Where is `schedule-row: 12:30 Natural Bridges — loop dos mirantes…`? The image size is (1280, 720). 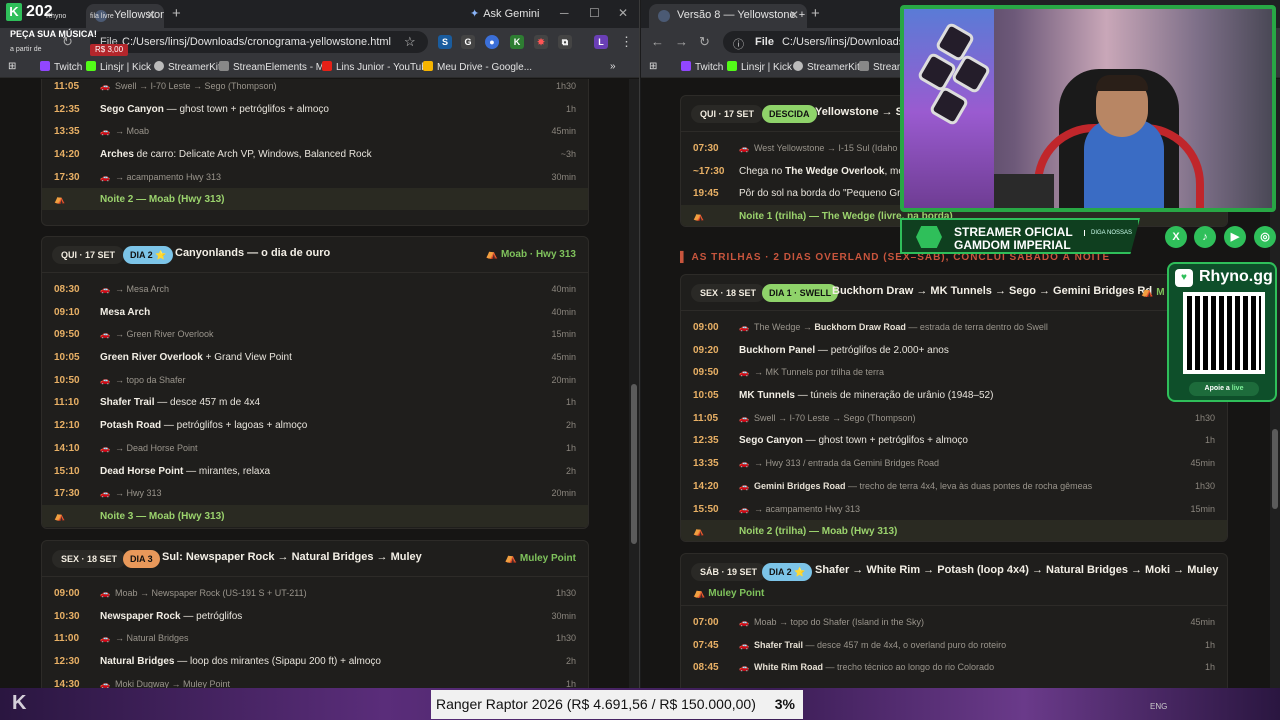
schedule-row: 12:30 Natural Bridges — loop dos mirantes… is located at coordinates (315, 661).